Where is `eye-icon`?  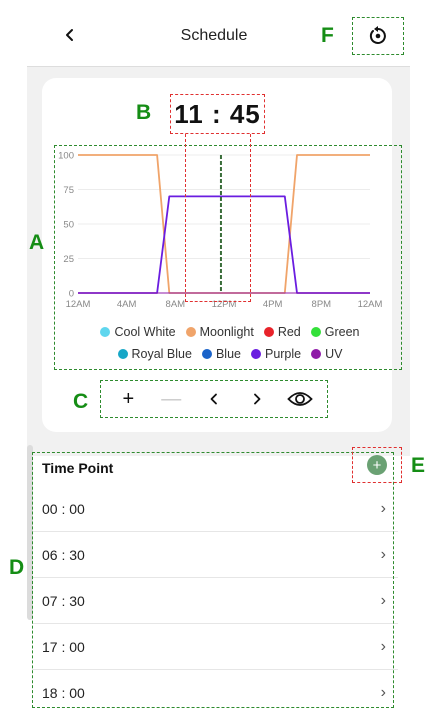 eye-icon is located at coordinates (299, 399).